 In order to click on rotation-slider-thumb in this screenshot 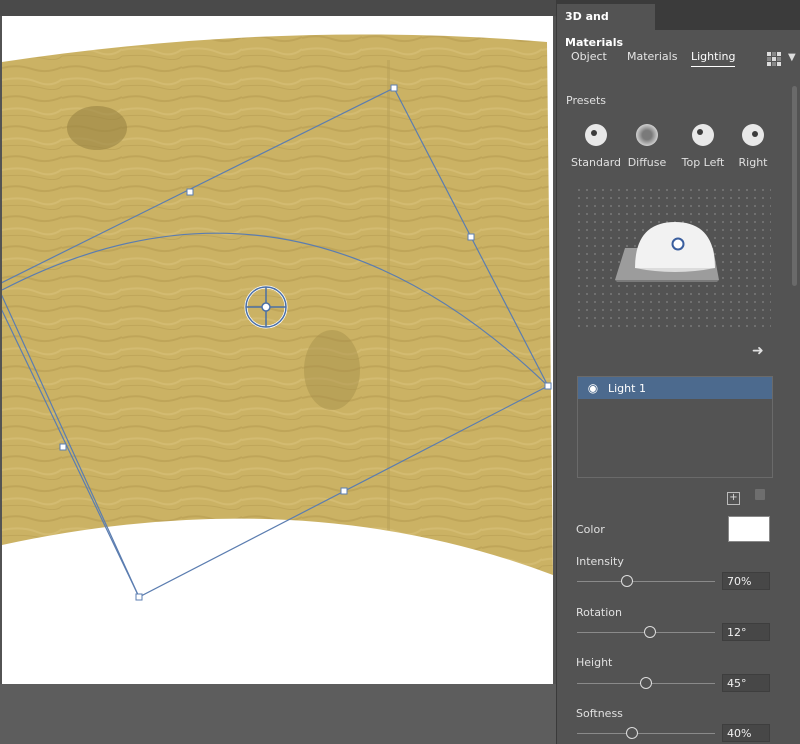, I will do `click(650, 632)`.